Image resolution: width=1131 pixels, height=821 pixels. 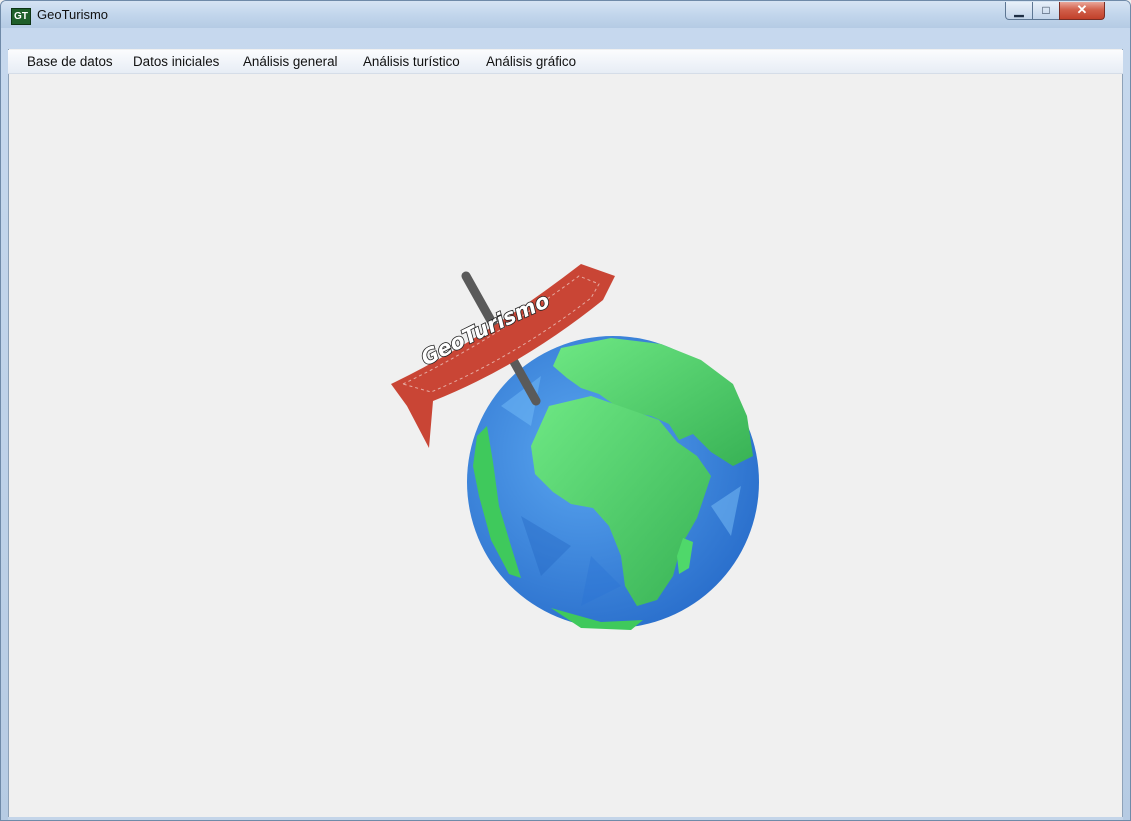 What do you see at coordinates (531, 61) in the screenshot?
I see `menu-analisis-grafico: Análisis gráfico` at bounding box center [531, 61].